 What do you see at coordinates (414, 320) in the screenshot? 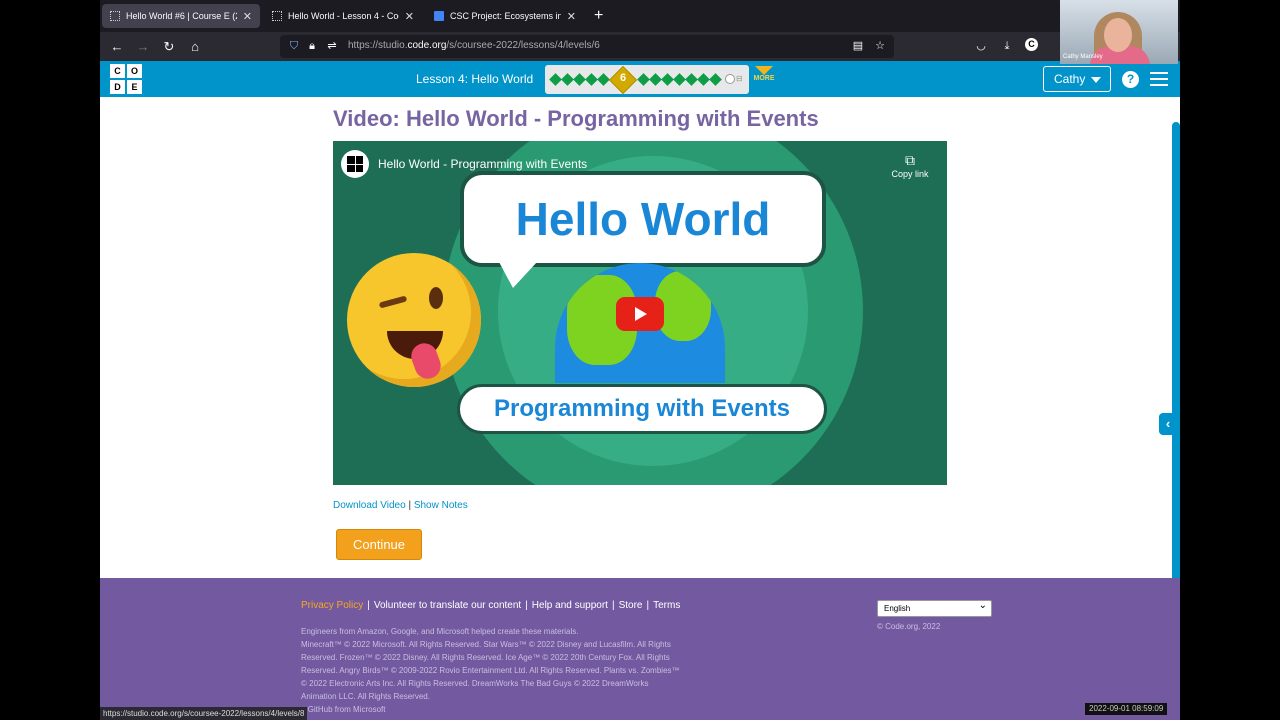
I see `winking-emoji-illustration` at bounding box center [414, 320].